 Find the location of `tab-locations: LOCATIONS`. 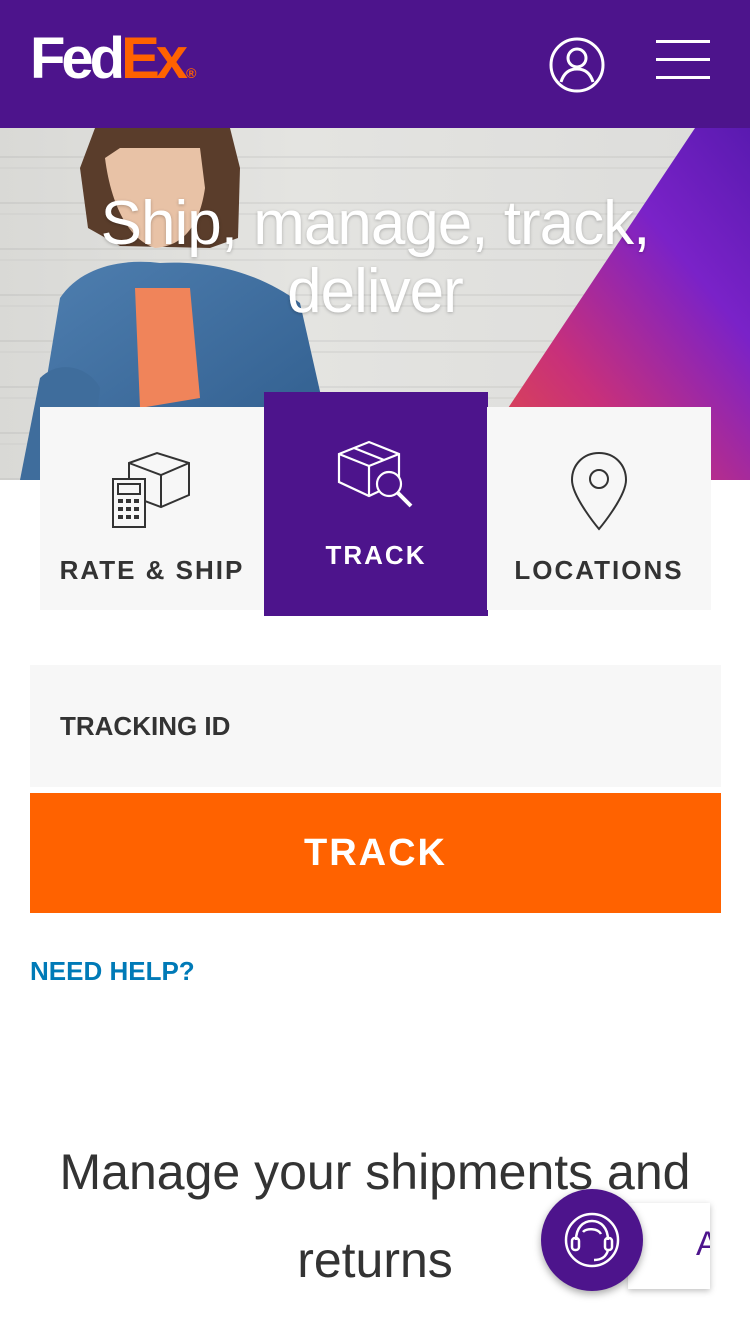

tab-locations: LOCATIONS is located at coordinates (599, 508).